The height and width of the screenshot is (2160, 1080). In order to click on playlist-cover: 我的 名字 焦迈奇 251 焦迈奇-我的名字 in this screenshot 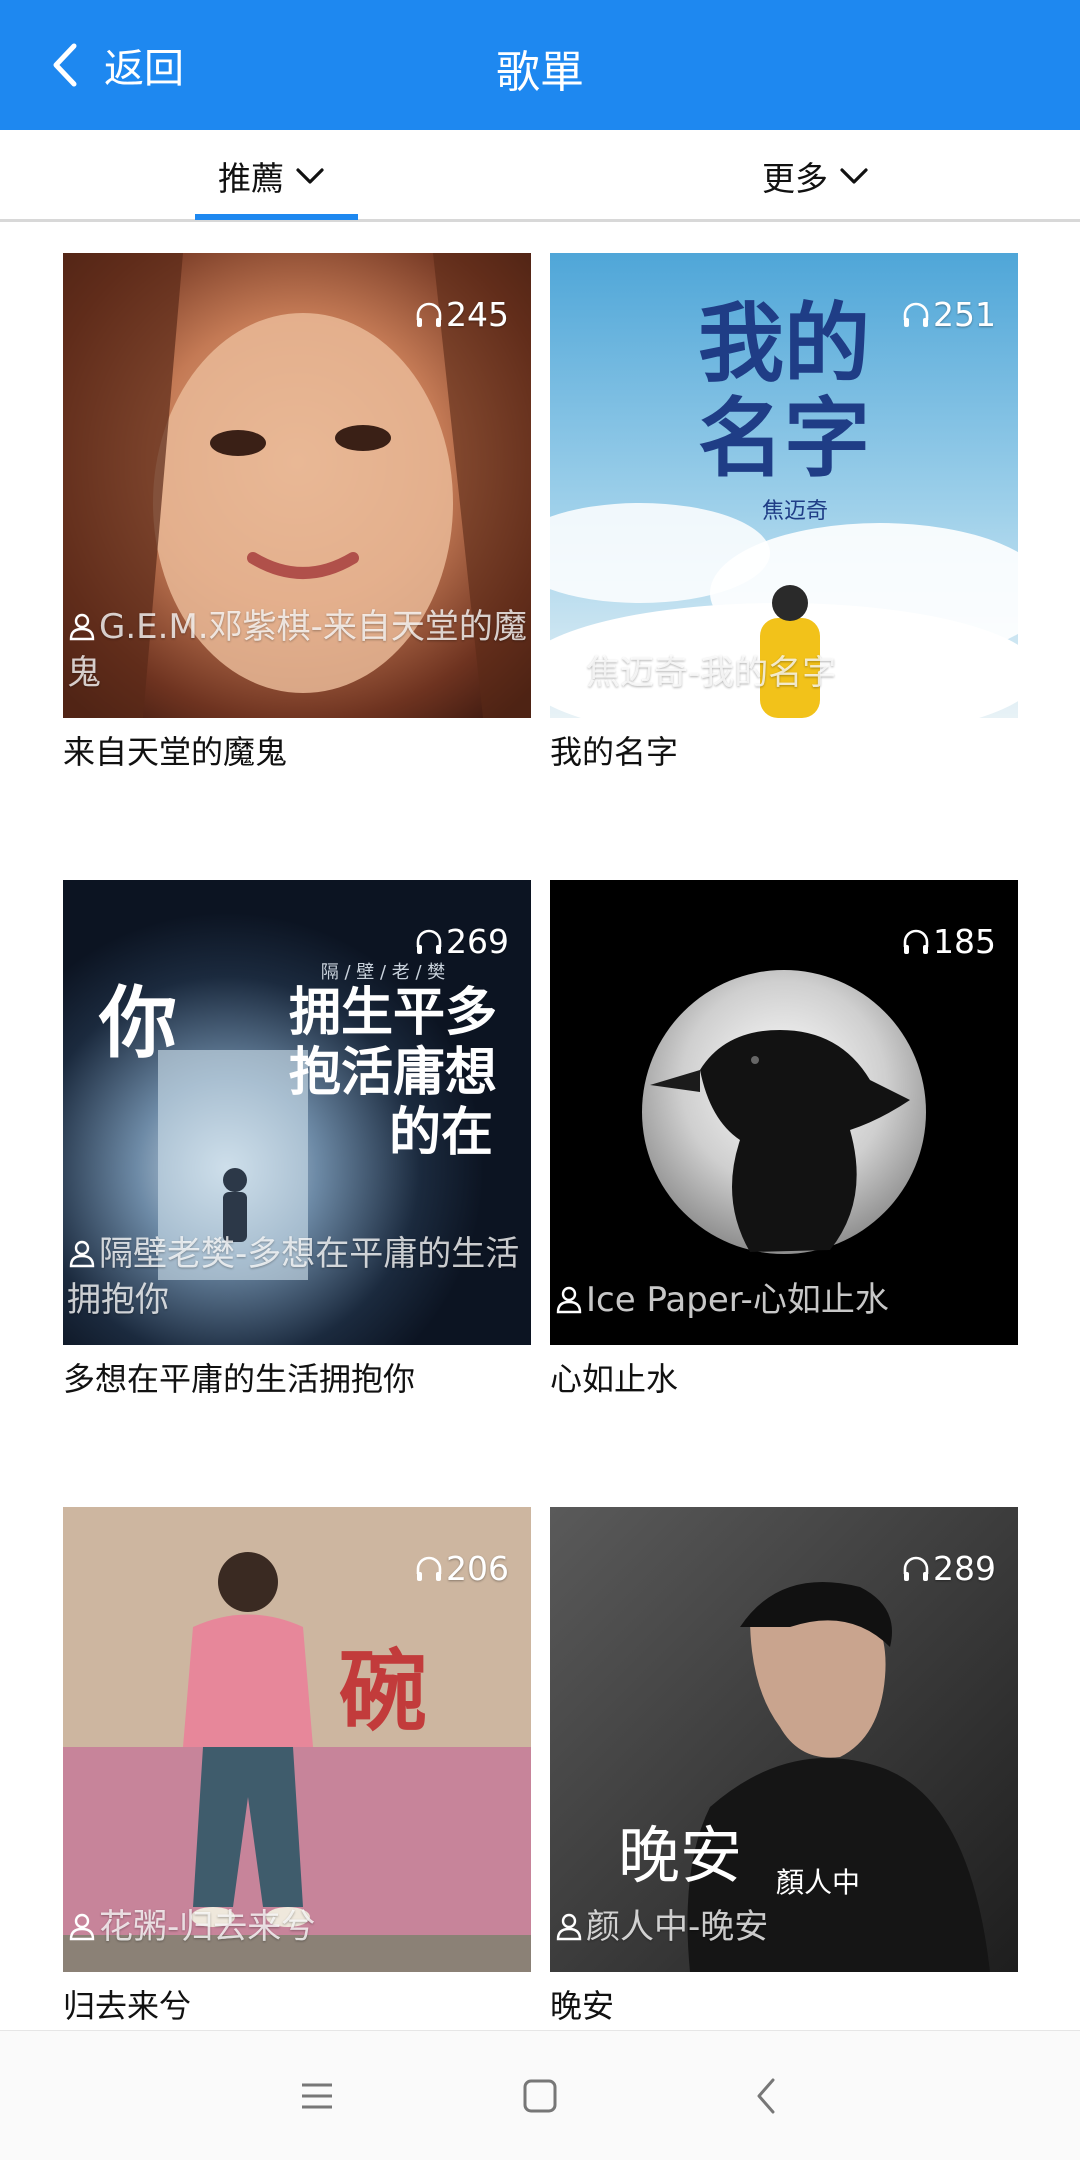, I will do `click(784, 485)`.